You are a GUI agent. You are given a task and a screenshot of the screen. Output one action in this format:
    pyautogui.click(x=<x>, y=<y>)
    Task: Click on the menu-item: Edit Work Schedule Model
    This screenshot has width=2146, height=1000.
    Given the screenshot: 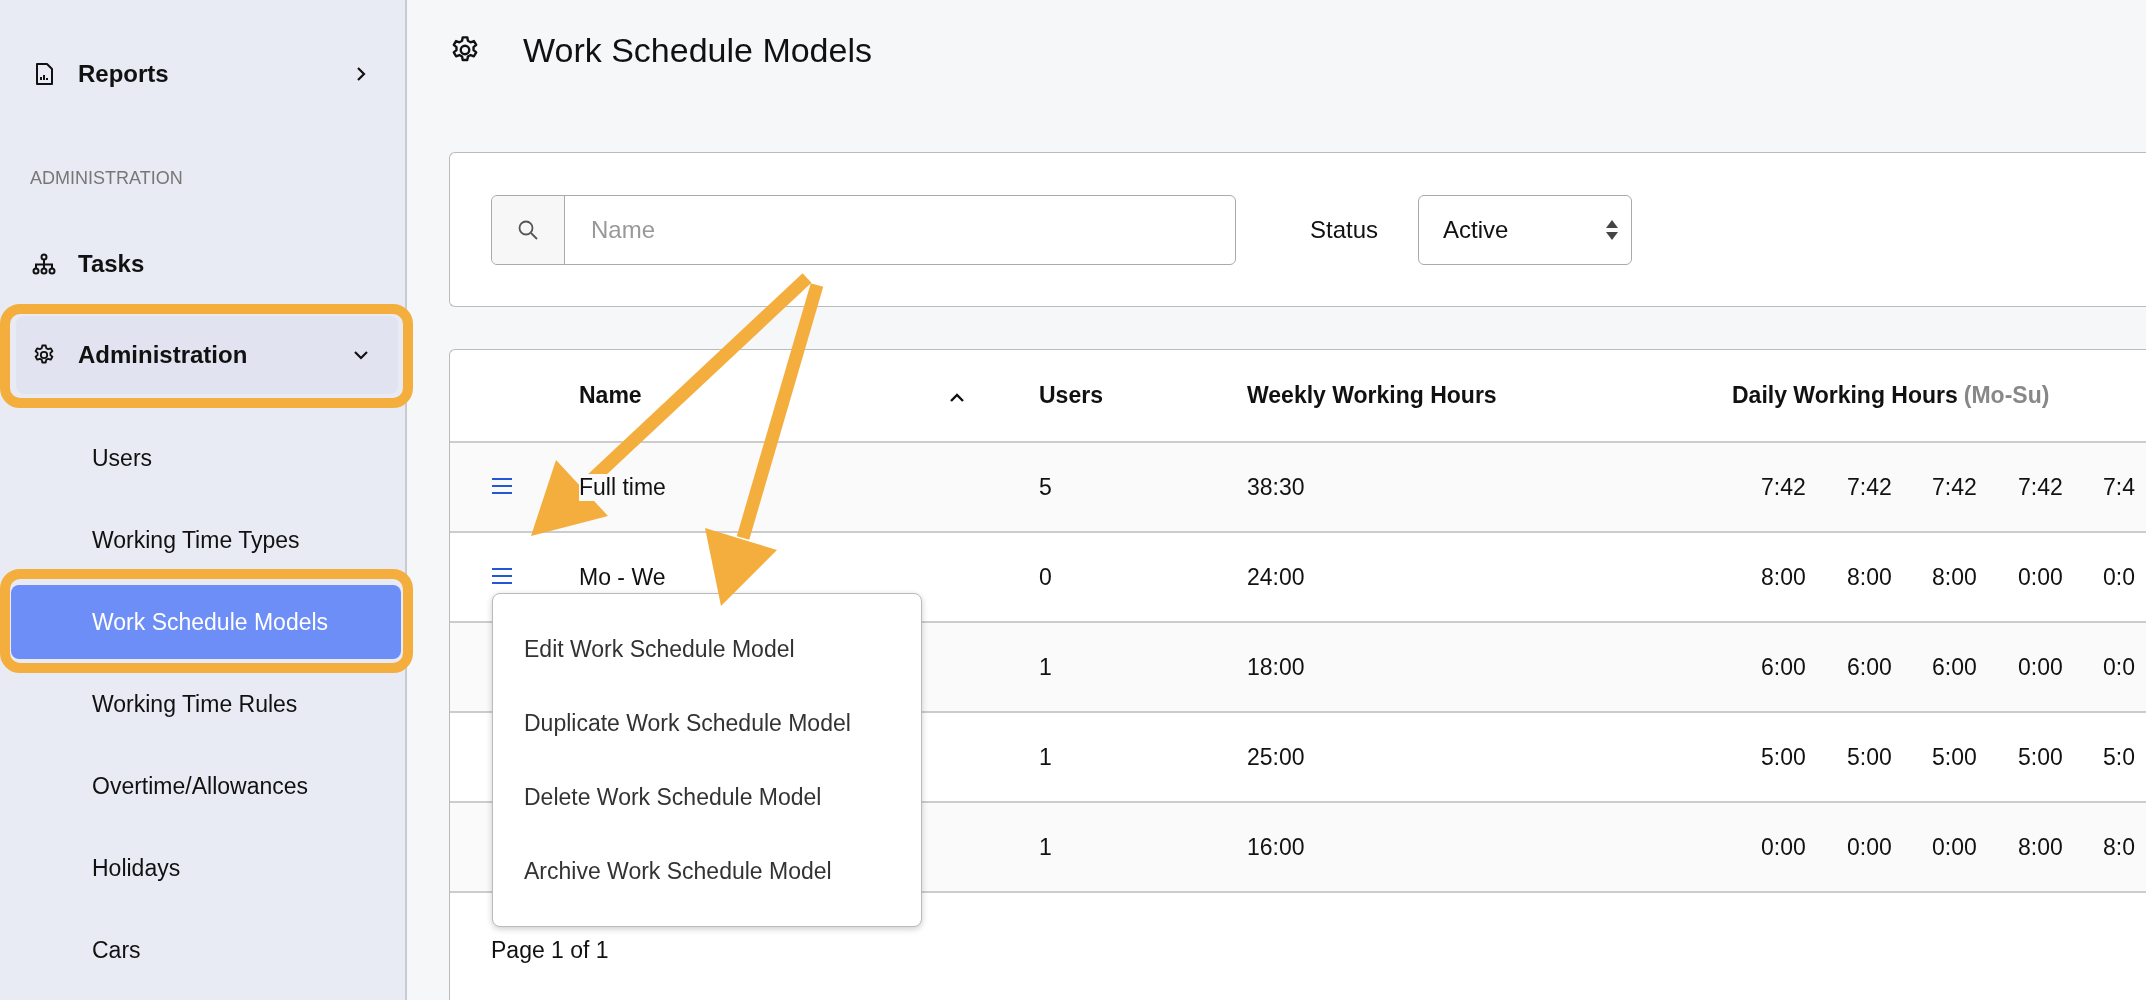 What is the action you would take?
    pyautogui.click(x=707, y=649)
    